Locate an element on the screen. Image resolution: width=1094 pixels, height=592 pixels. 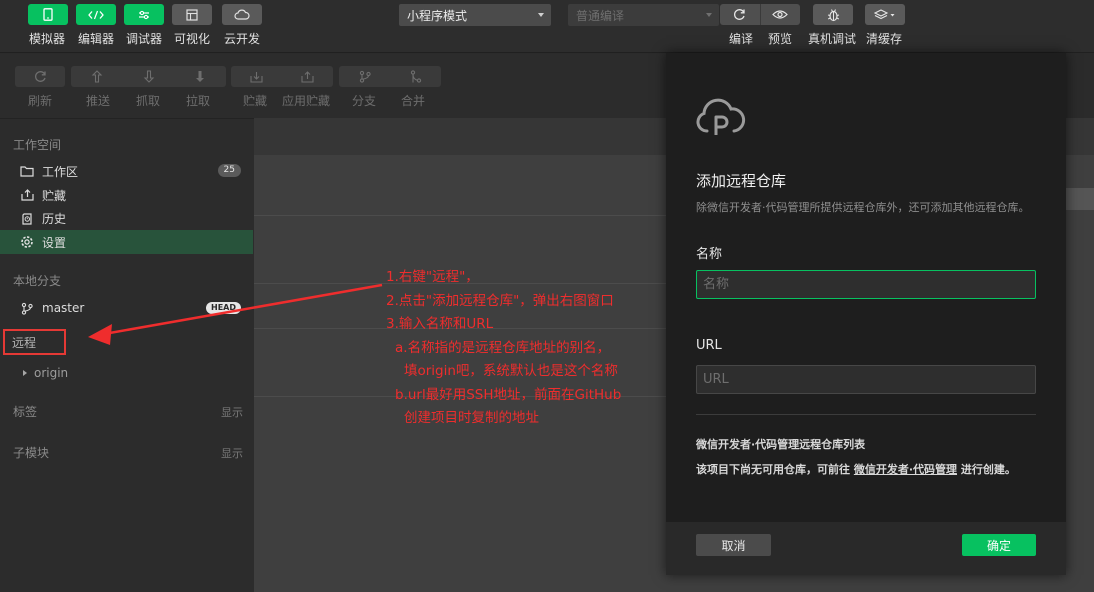
real-device-debug-label: 真机调试 is located at coordinates (832, 39).